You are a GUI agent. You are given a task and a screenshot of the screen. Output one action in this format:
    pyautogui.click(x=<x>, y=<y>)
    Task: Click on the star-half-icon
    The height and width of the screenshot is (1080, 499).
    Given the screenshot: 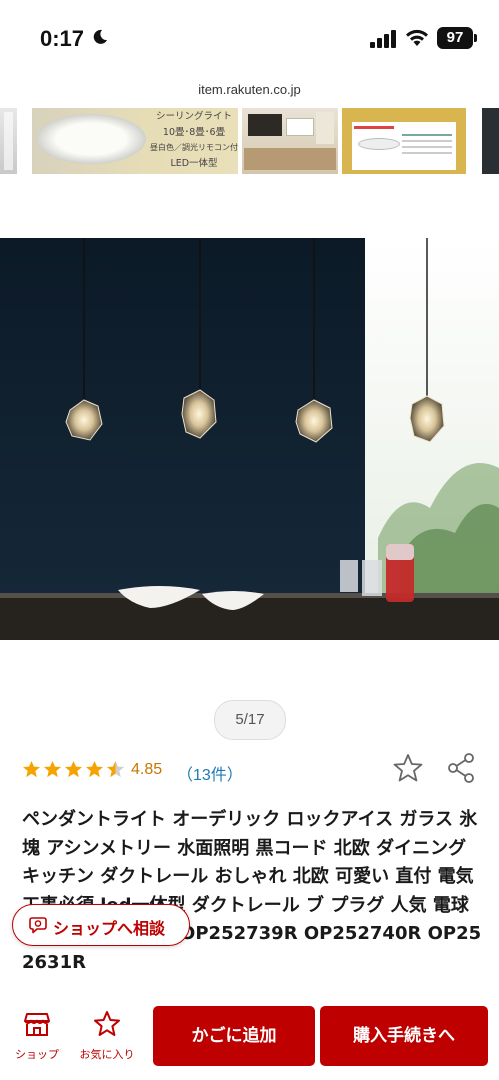 What is the action you would take?
    pyautogui.click(x=115, y=769)
    